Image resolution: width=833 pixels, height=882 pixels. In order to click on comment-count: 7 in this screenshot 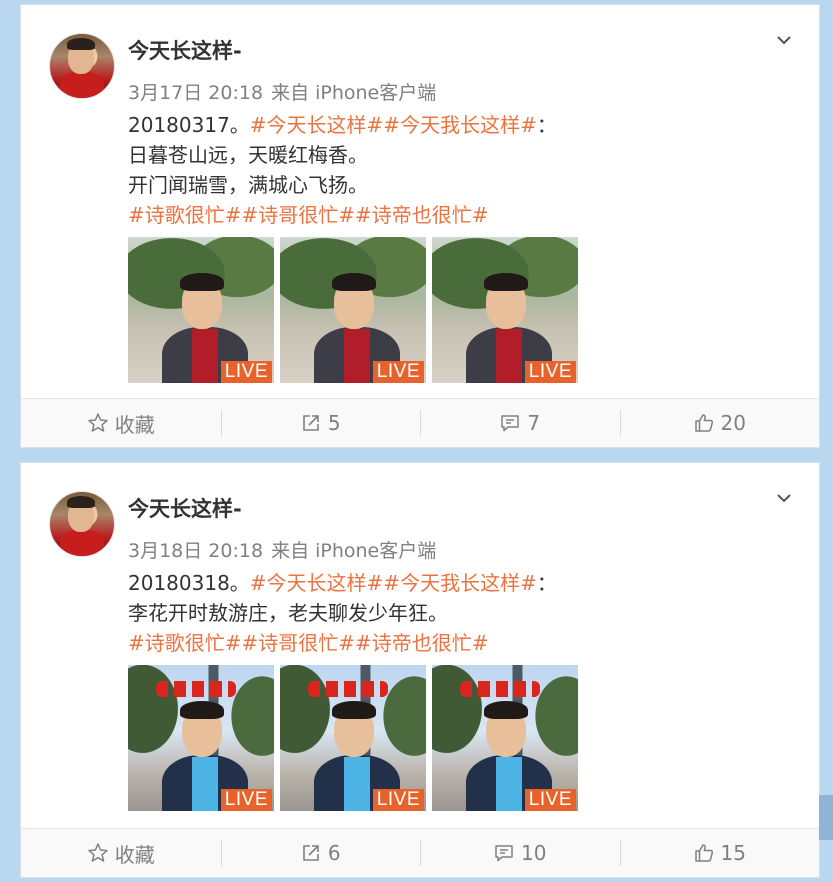, I will do `click(534, 423)`.